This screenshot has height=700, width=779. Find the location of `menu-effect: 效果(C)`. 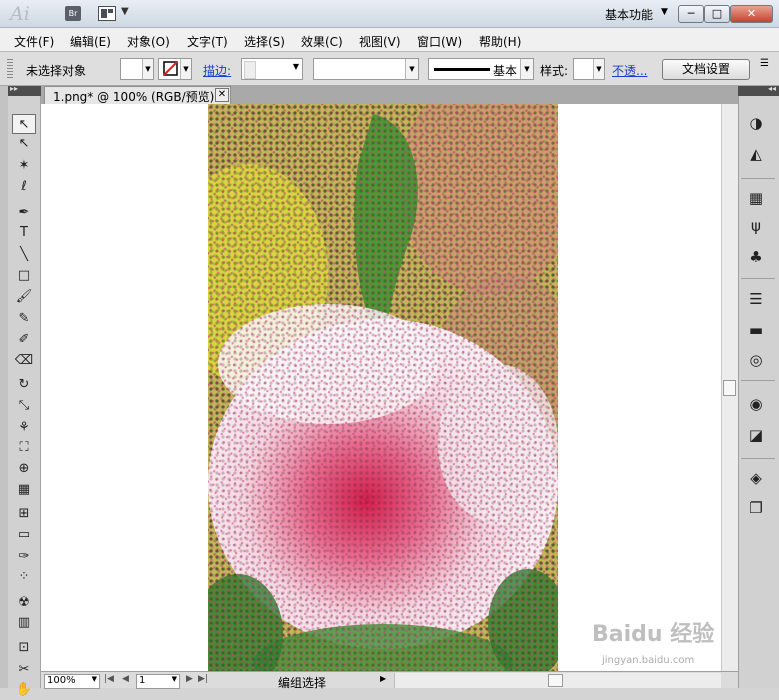

menu-effect: 效果(C) is located at coordinates (322, 41).